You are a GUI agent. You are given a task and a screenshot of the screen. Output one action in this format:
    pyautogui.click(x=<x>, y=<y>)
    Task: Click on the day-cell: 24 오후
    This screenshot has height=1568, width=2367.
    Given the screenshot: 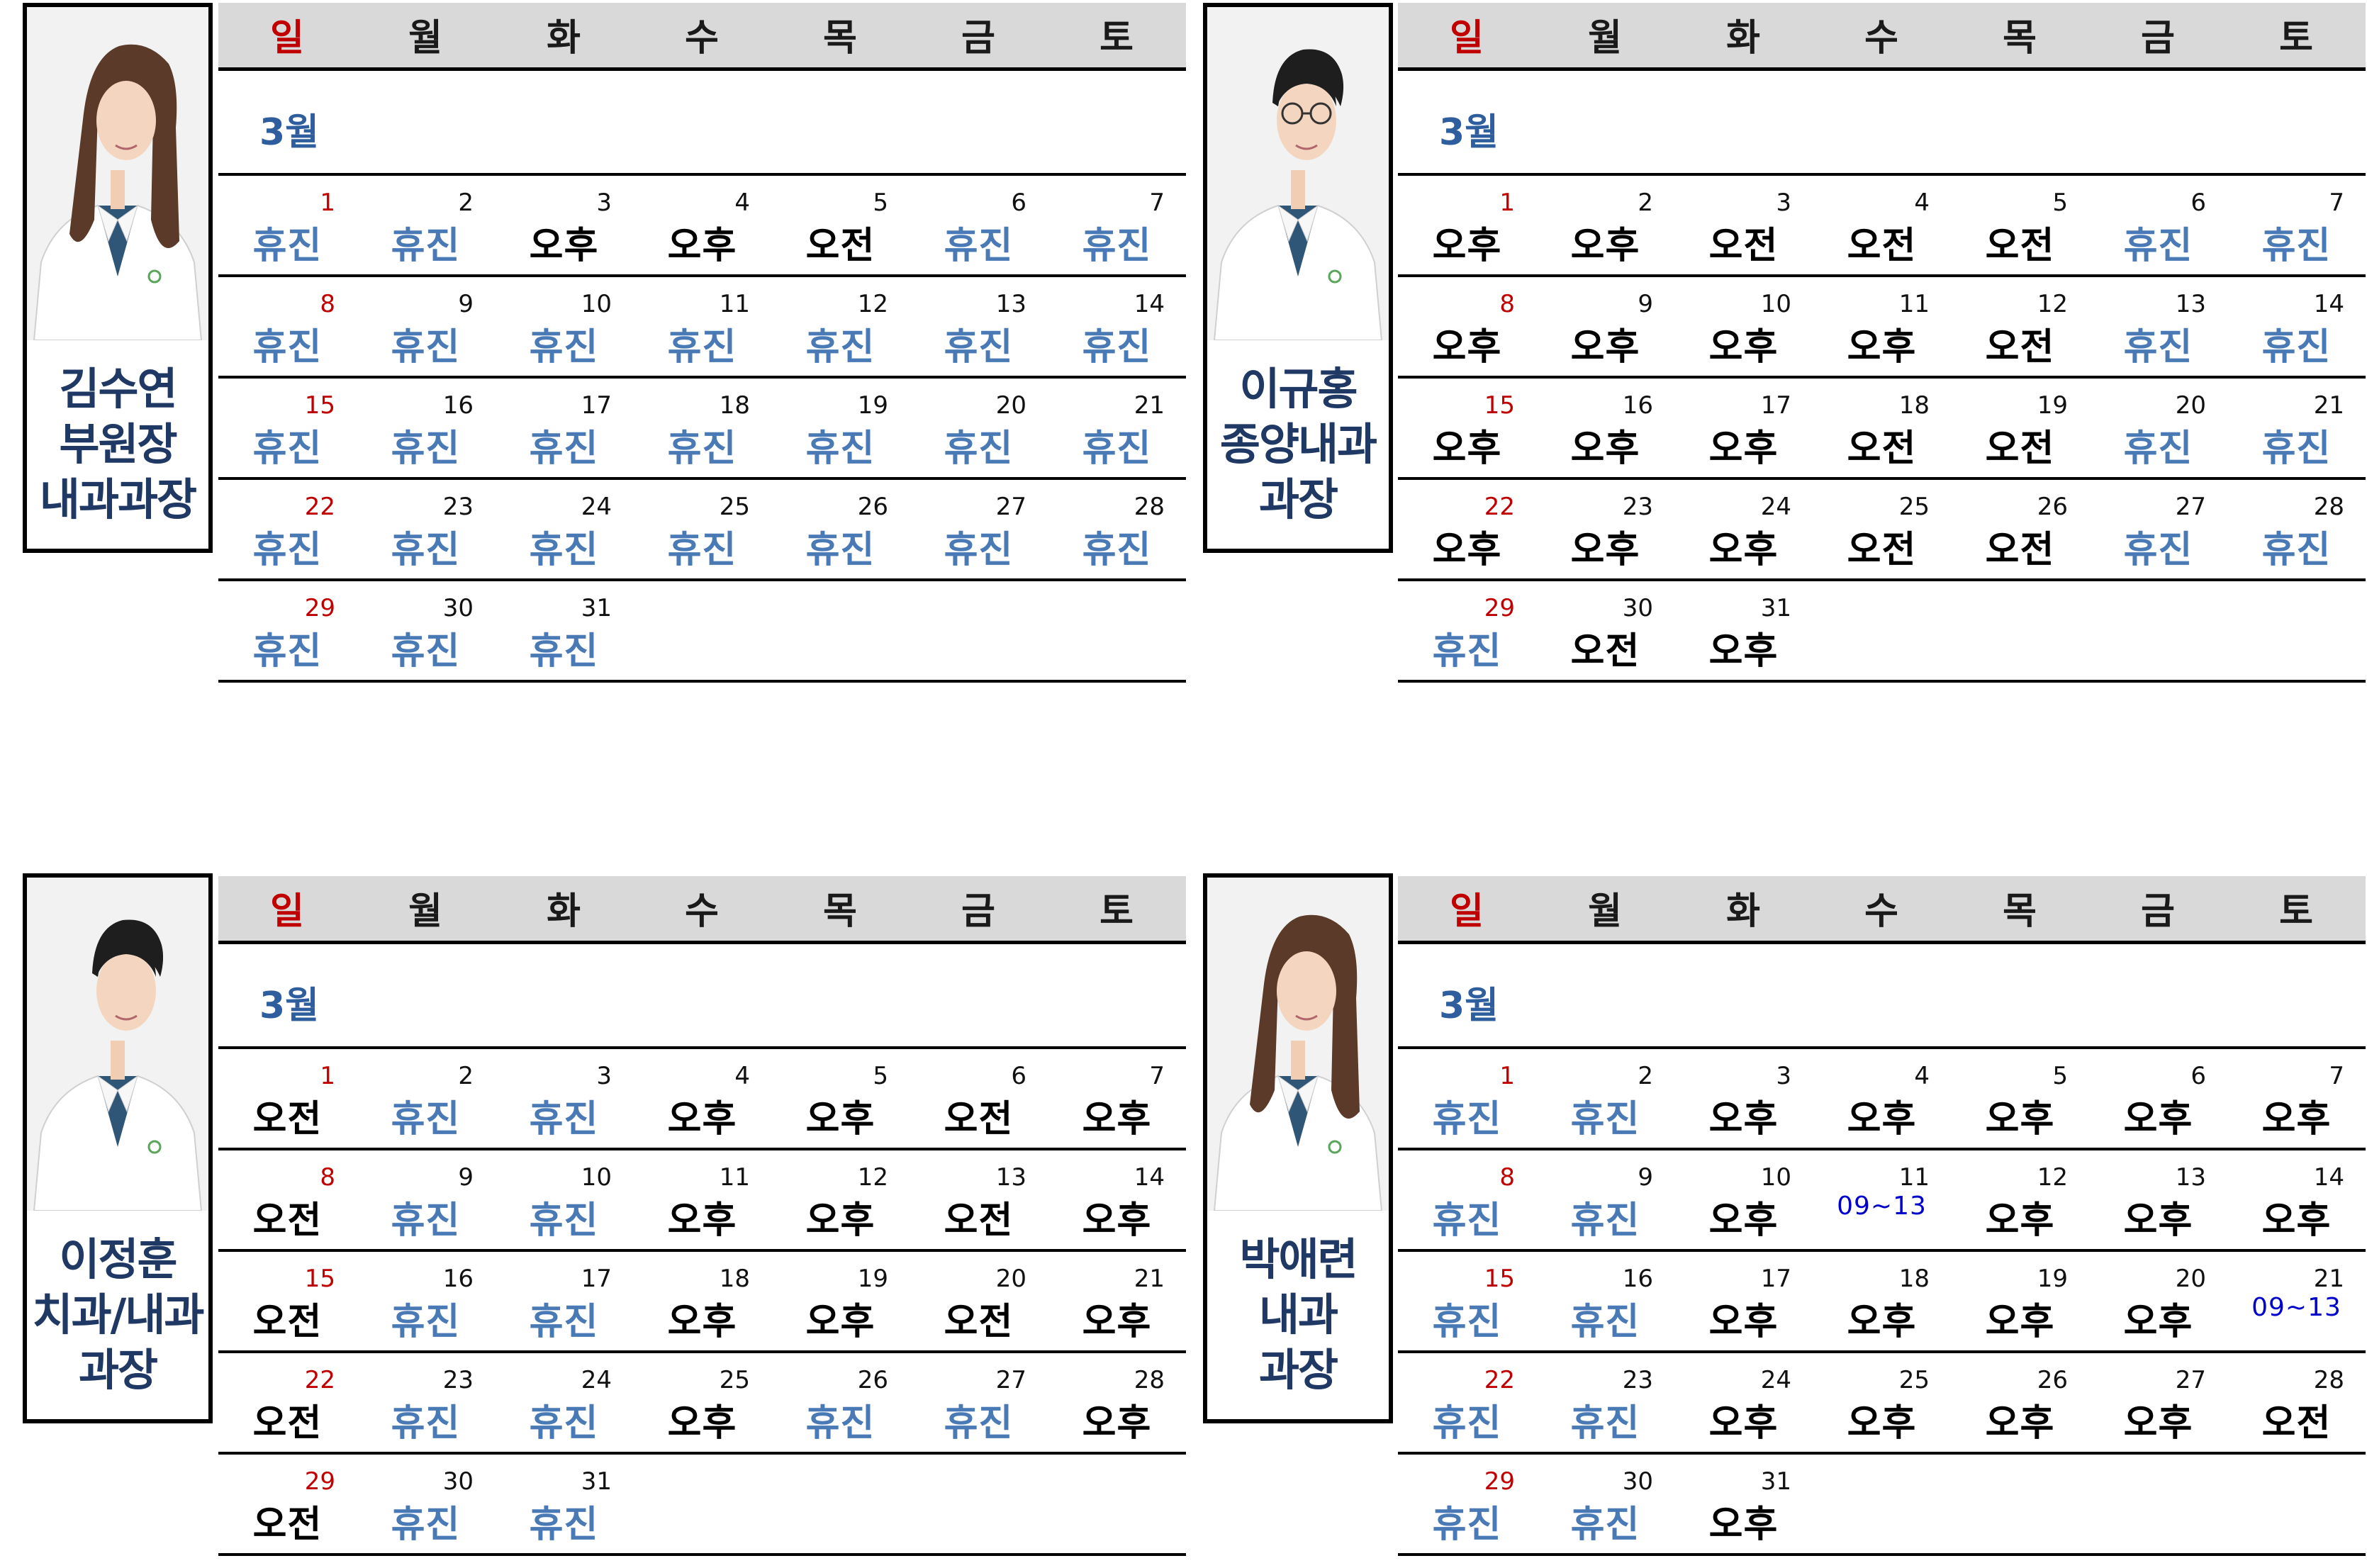 What is the action you would take?
    pyautogui.click(x=1743, y=1404)
    